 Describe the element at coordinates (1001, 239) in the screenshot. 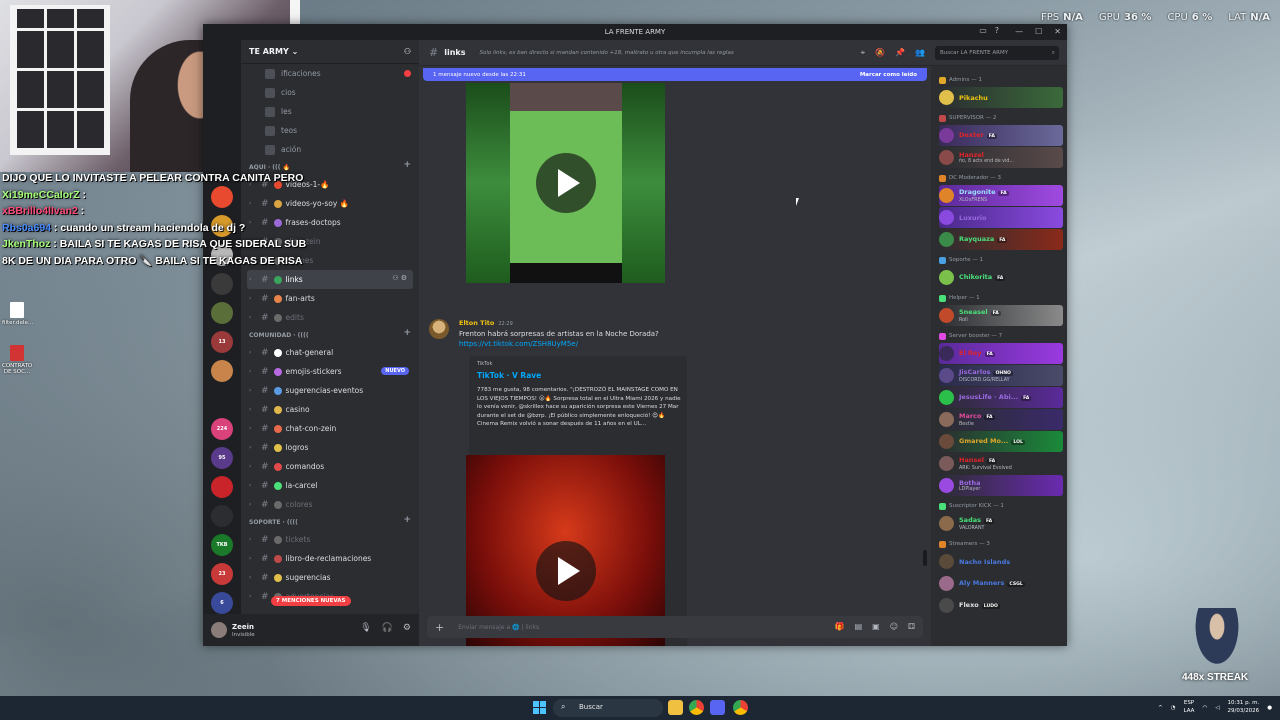

I see `member-item: Rayquaza FA` at that location.